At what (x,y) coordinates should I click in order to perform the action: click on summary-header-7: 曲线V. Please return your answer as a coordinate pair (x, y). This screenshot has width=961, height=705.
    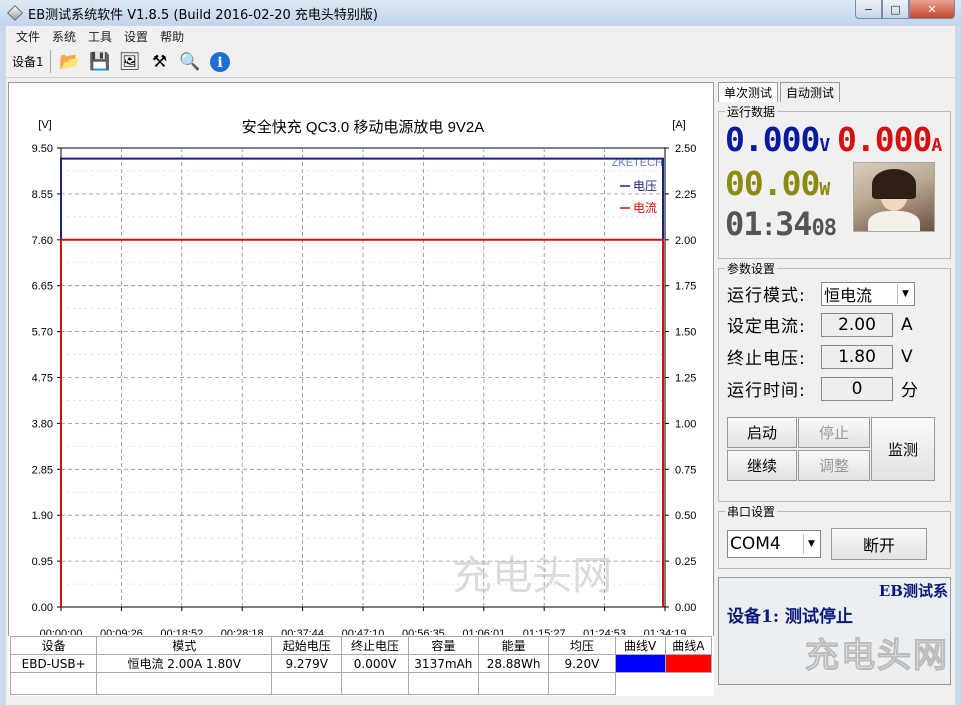
    Looking at the image, I should click on (640, 645).